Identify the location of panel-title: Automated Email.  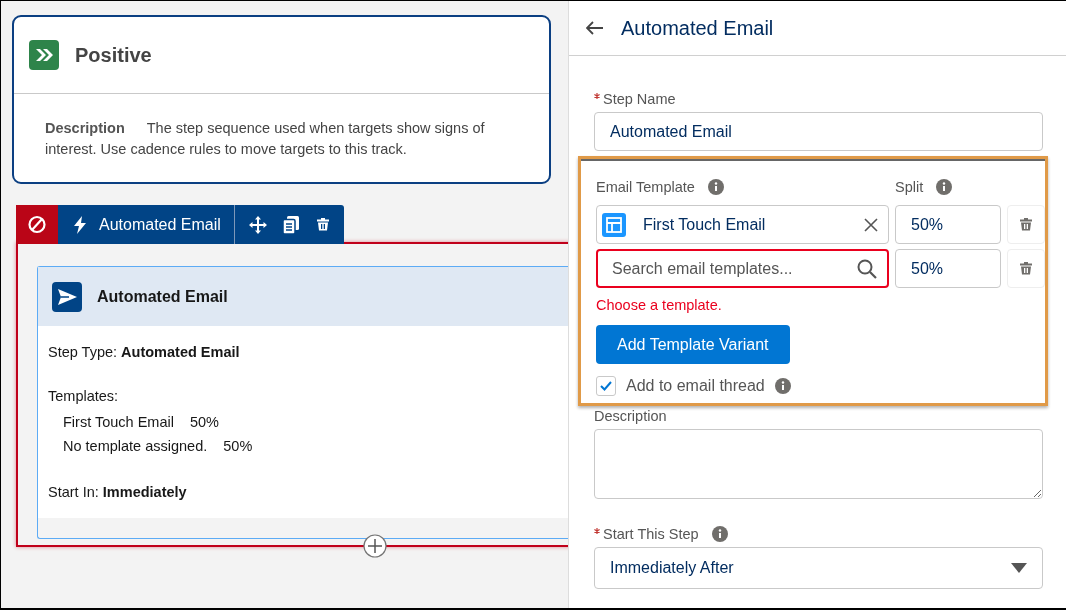
(697, 28).